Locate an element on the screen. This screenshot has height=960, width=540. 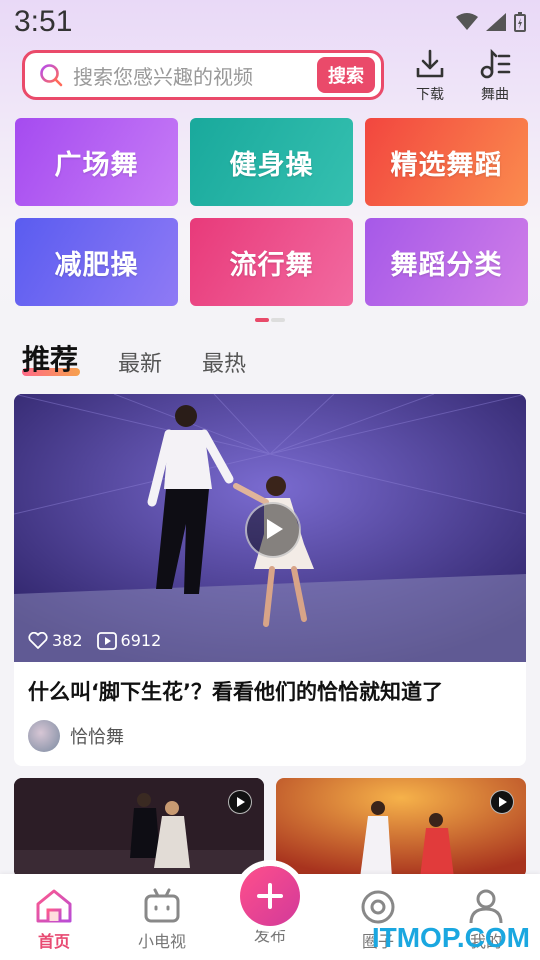
search-placeholder: 搜索您感兴趣的视频 is located at coordinates (163, 76).